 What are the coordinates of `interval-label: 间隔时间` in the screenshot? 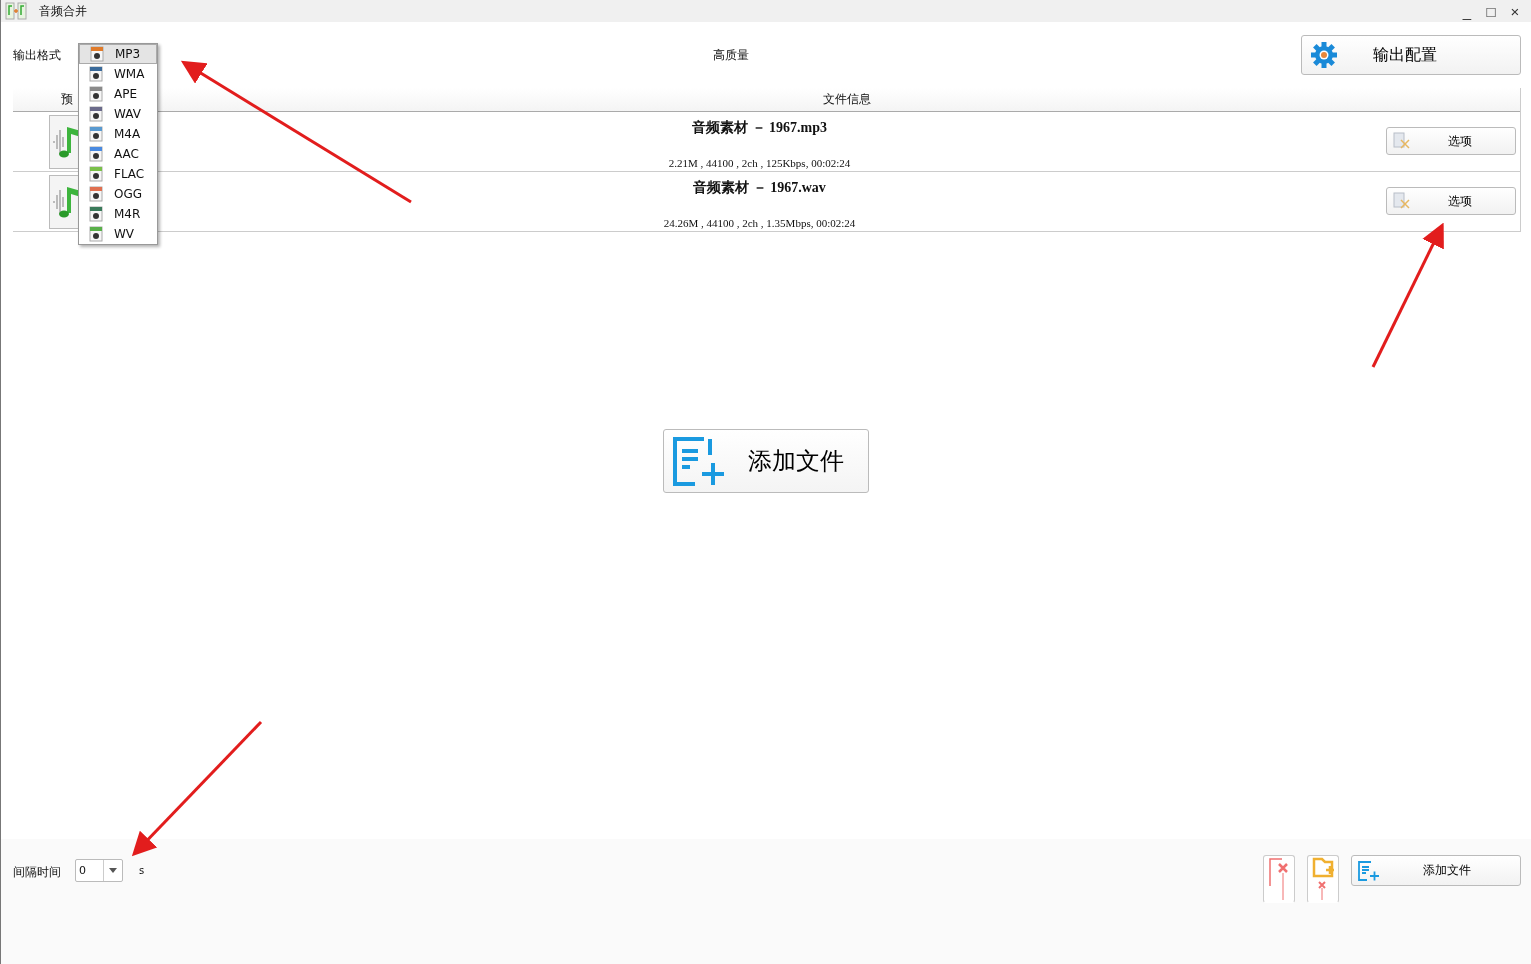 It's located at (37, 872).